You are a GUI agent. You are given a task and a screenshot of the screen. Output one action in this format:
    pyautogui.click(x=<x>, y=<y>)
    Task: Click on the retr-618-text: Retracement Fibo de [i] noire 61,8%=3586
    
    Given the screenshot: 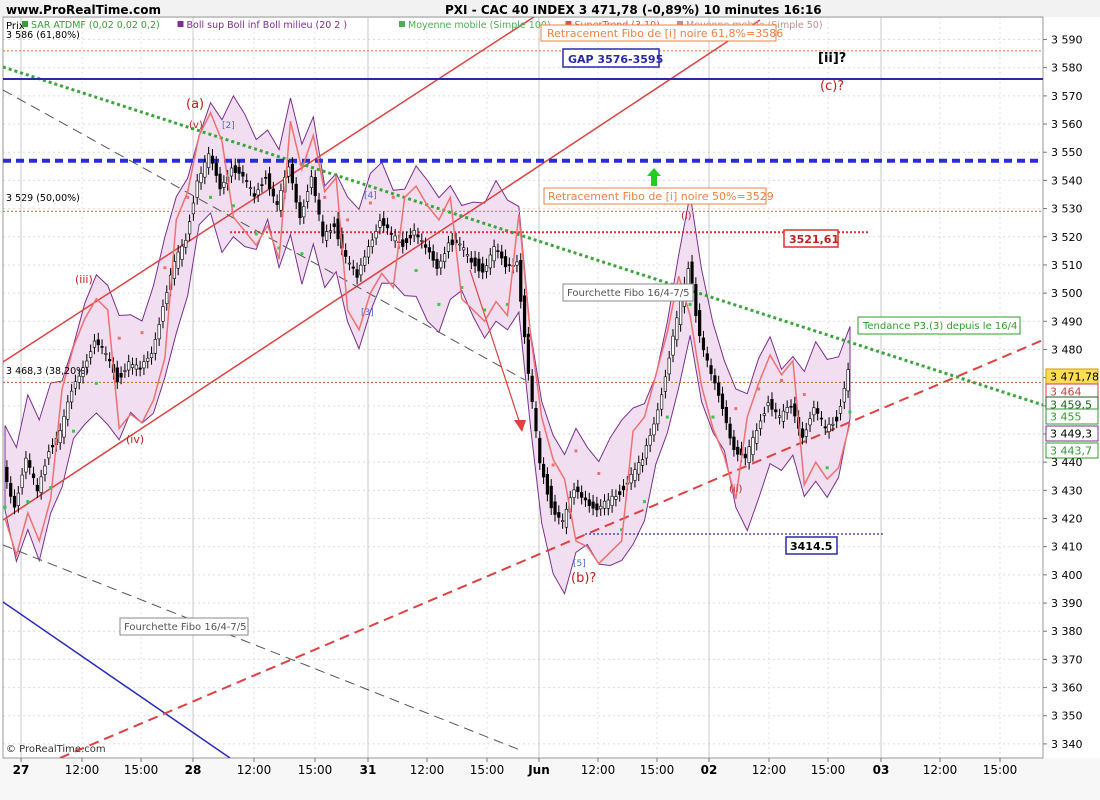 What is the action you would take?
    pyautogui.click(x=665, y=33)
    